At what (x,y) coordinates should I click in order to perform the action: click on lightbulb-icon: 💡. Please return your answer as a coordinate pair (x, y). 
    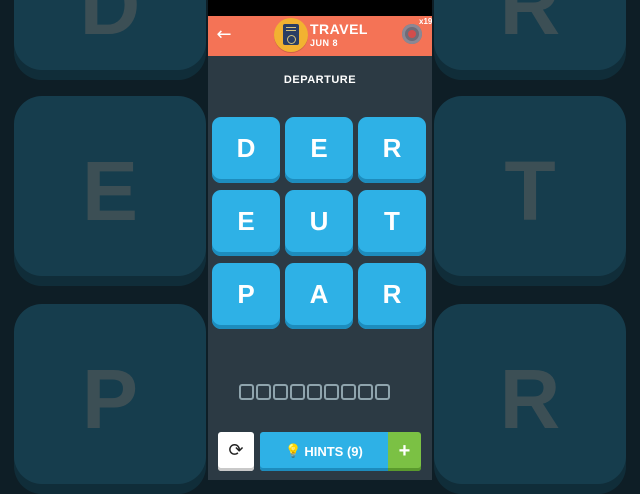
    Looking at the image, I should click on (293, 451).